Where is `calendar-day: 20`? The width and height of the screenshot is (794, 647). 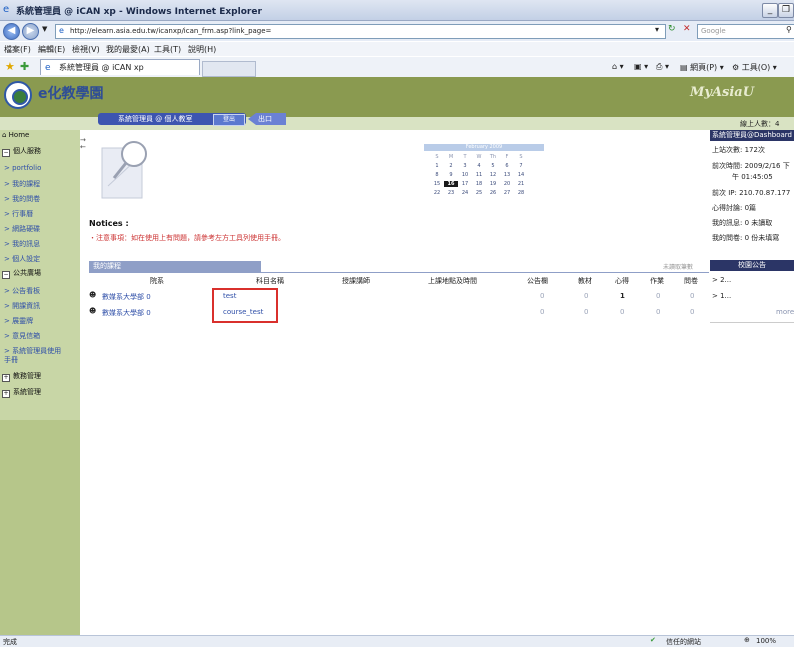
calendar-day: 20 is located at coordinates (507, 184).